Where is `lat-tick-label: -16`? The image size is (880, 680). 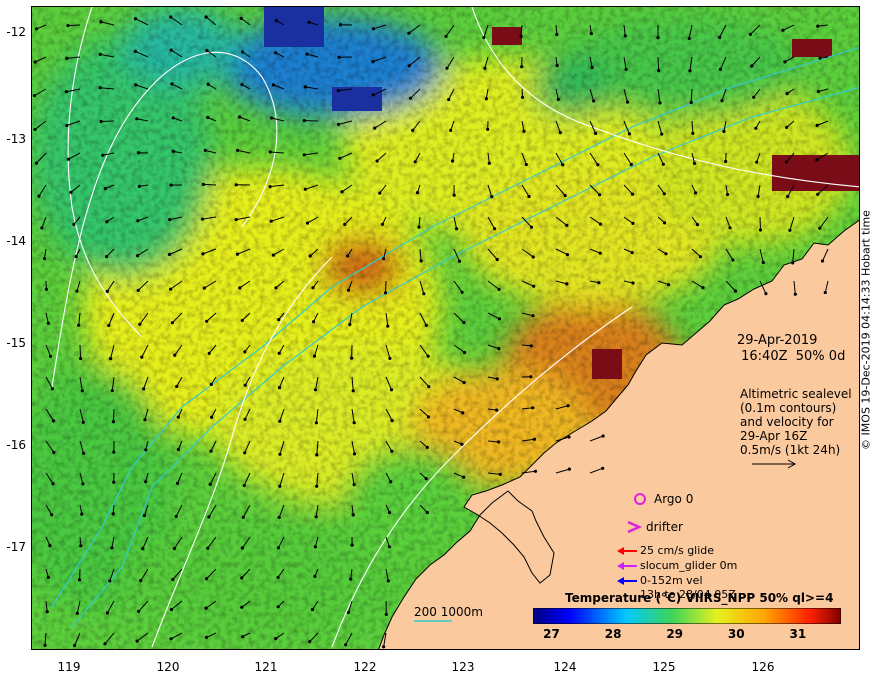 lat-tick-label: -16 is located at coordinates (16, 445).